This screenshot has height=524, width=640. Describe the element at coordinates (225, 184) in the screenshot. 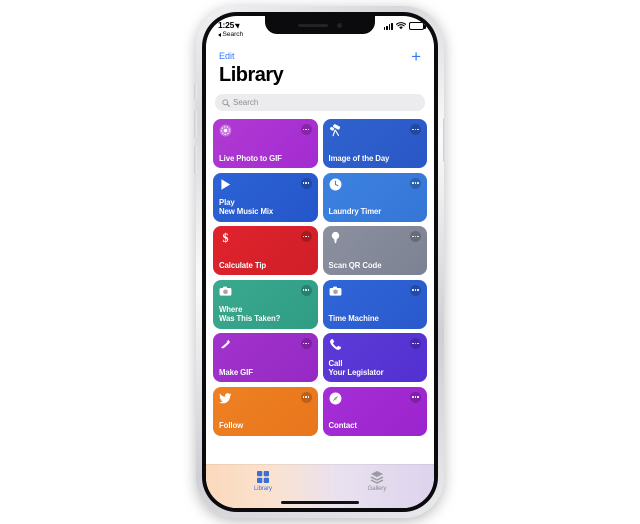

I see `play-icon` at that location.